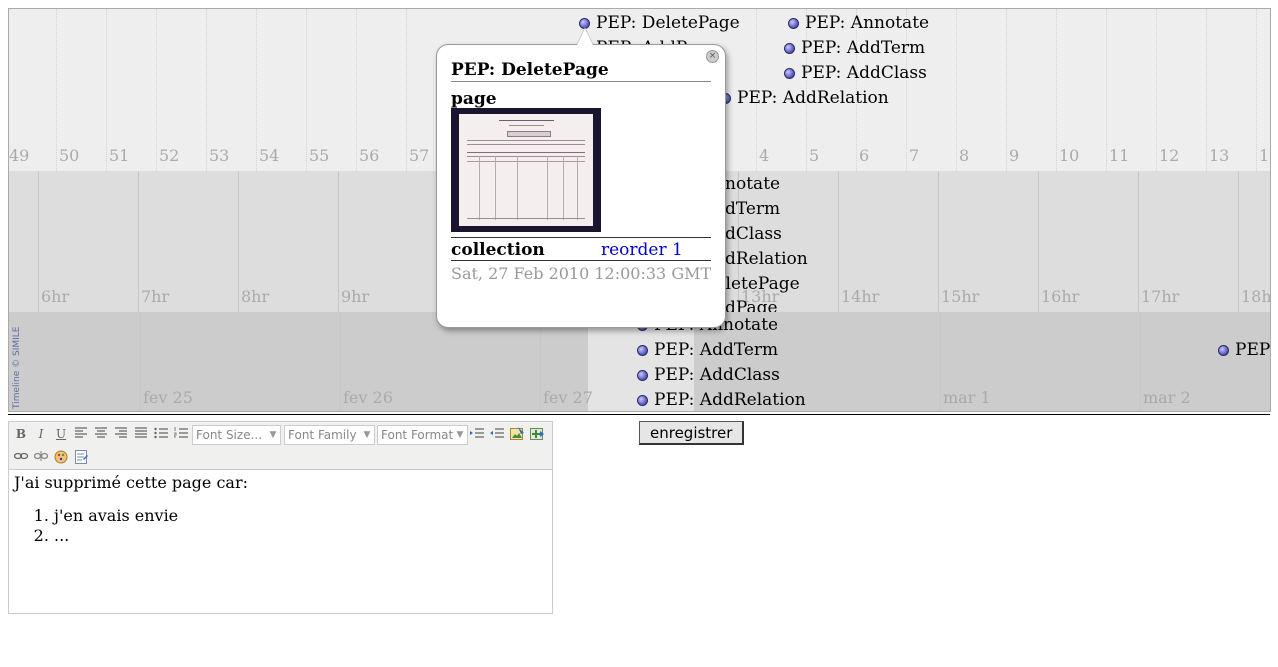 This screenshot has height=667, width=1278. I want to click on insert-media-icon, so click(537, 434).